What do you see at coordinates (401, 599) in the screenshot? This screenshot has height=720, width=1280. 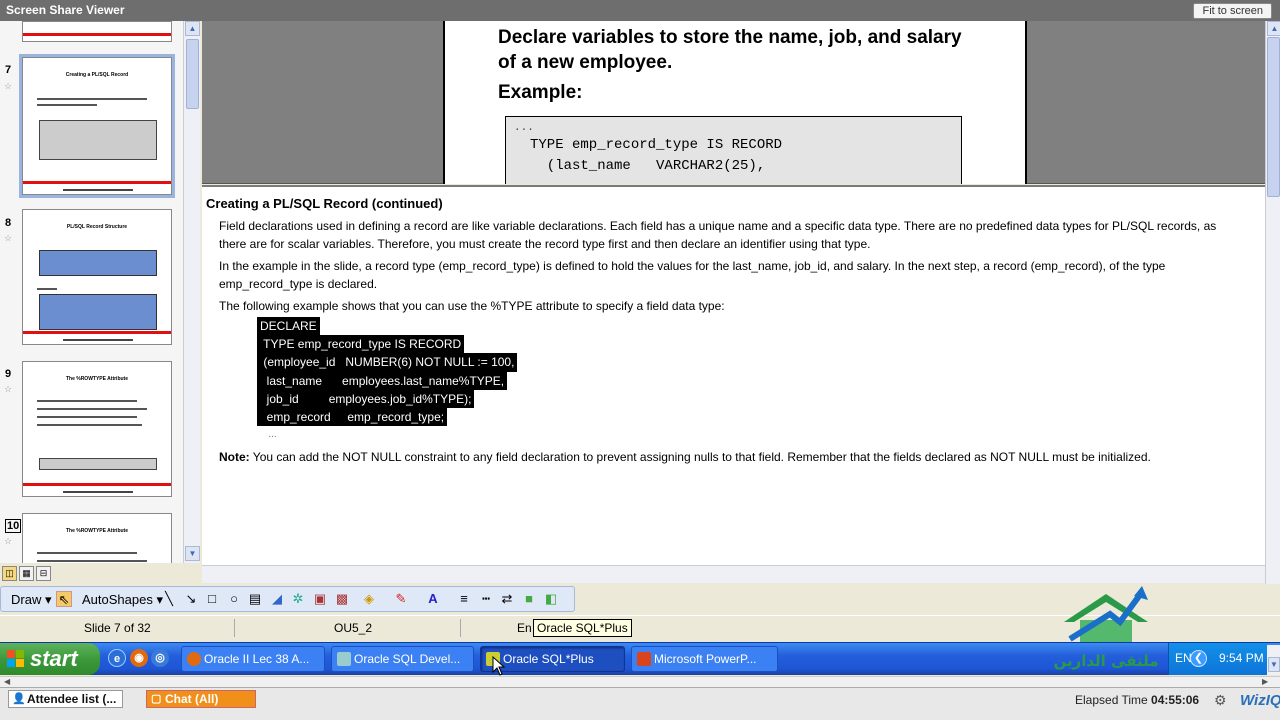 I see `line-color-icon: ✎` at bounding box center [401, 599].